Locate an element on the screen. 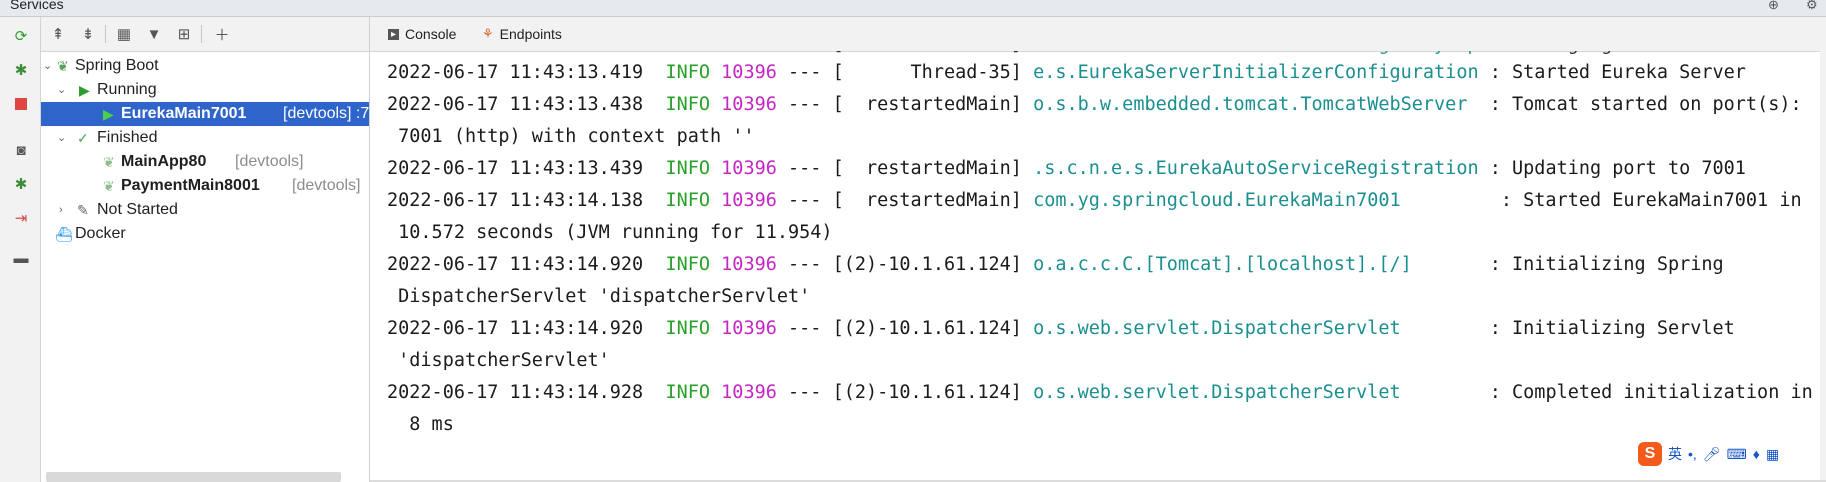 The width and height of the screenshot is (1826, 482). tree-node-paymentmain8001: ❦ PaymentMain8001 [devtools] is located at coordinates (205, 186).